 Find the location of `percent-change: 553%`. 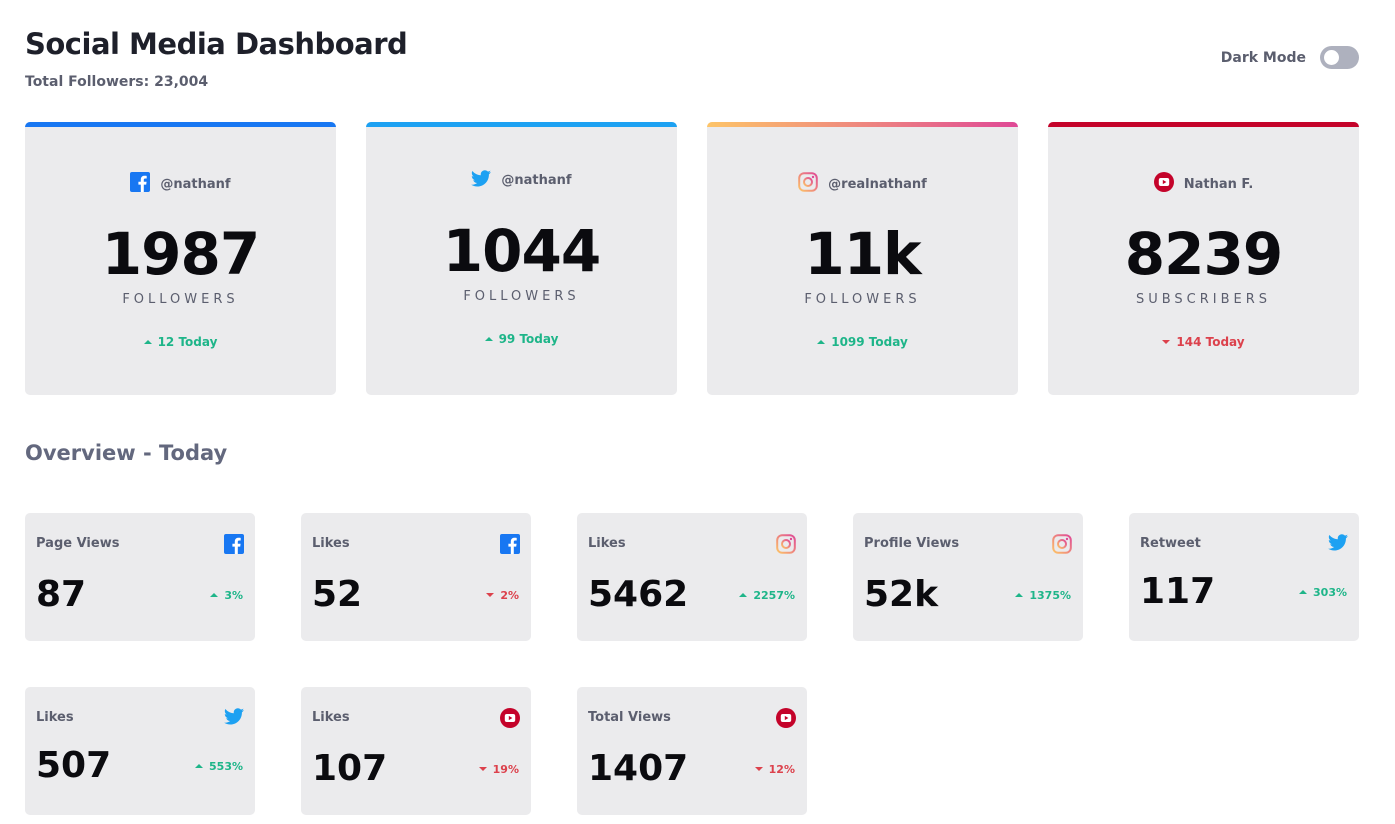

percent-change: 553% is located at coordinates (219, 766).